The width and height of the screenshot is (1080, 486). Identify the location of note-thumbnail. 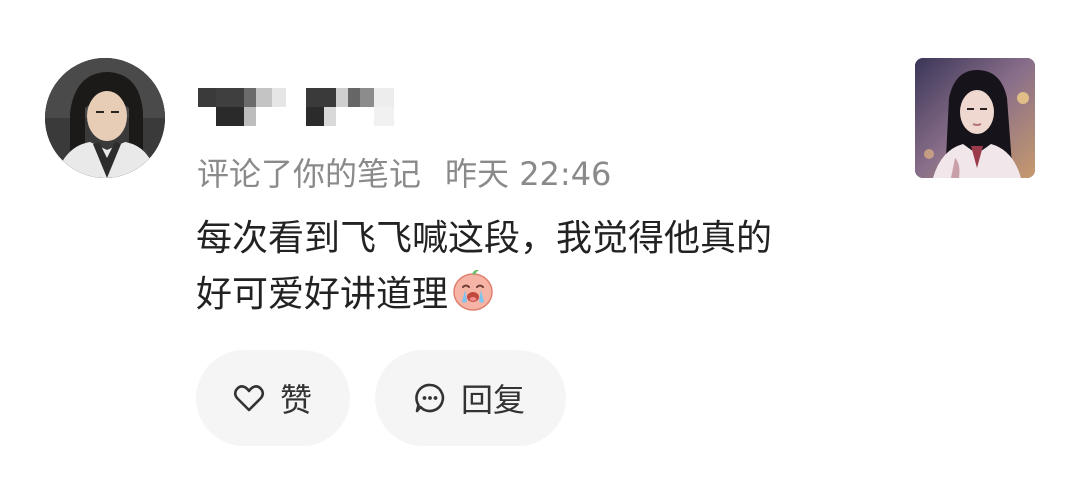
(975, 118).